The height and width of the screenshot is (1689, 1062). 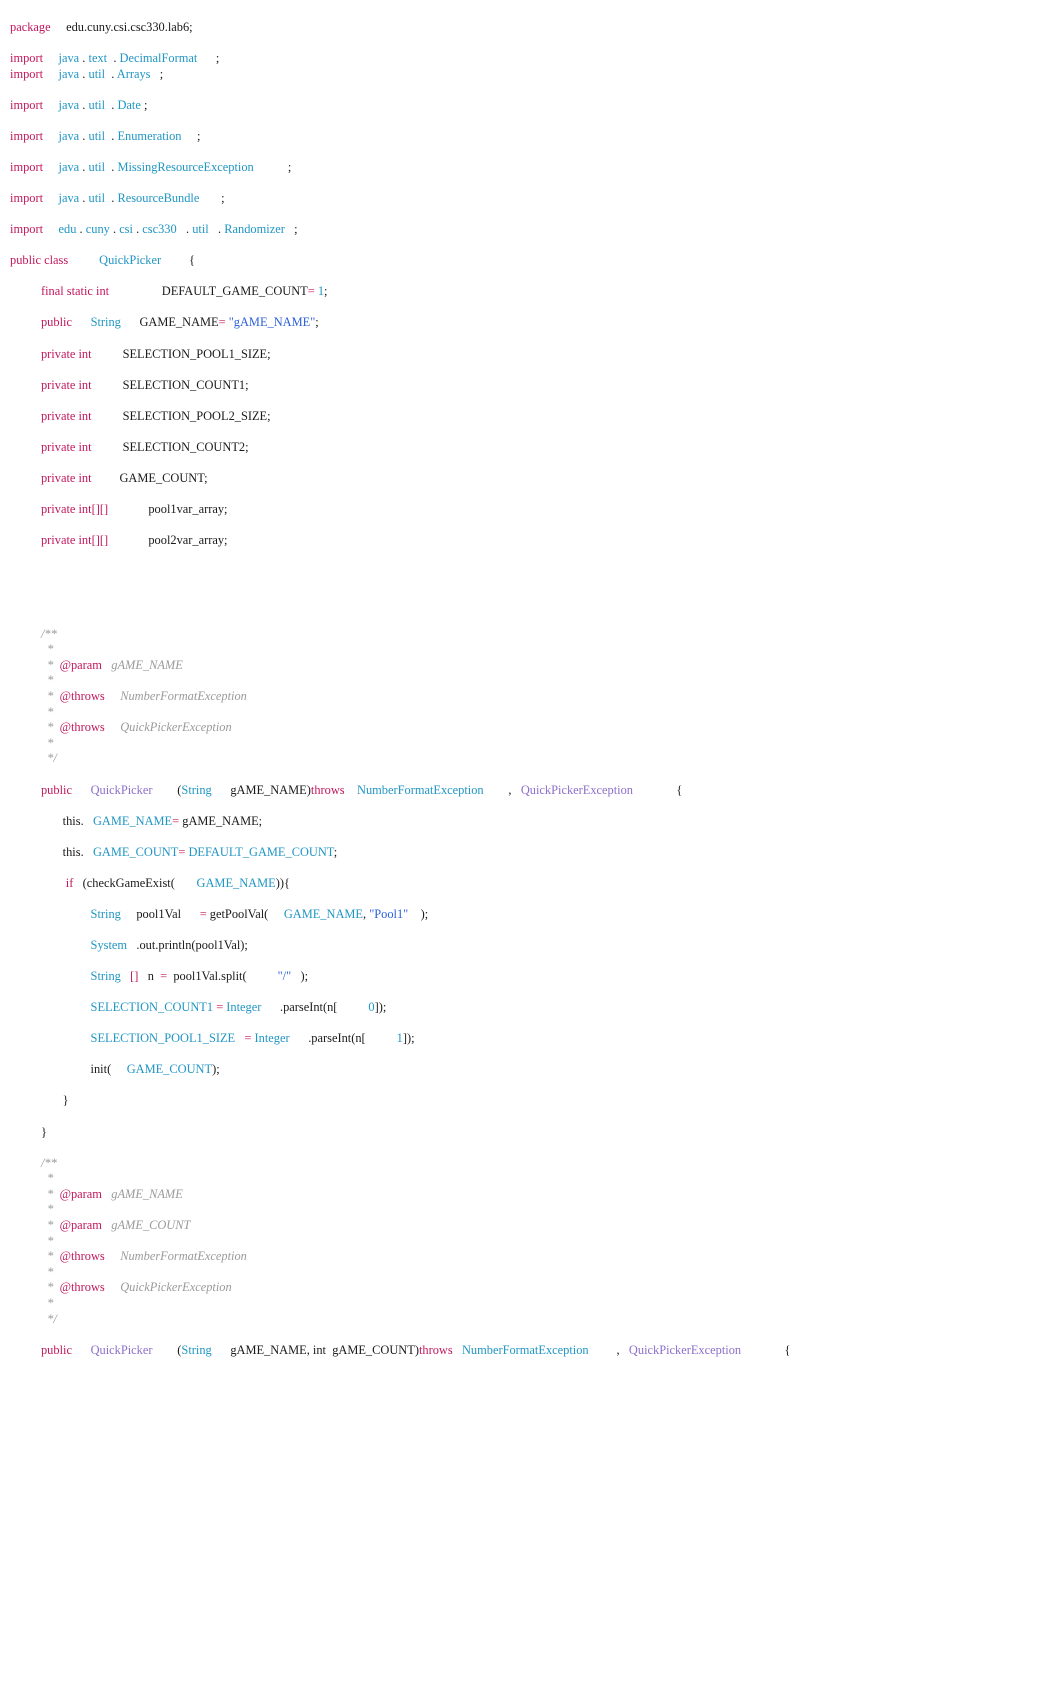 What do you see at coordinates (159, 913) in the screenshot?
I see `local-var-name: pool1Val` at bounding box center [159, 913].